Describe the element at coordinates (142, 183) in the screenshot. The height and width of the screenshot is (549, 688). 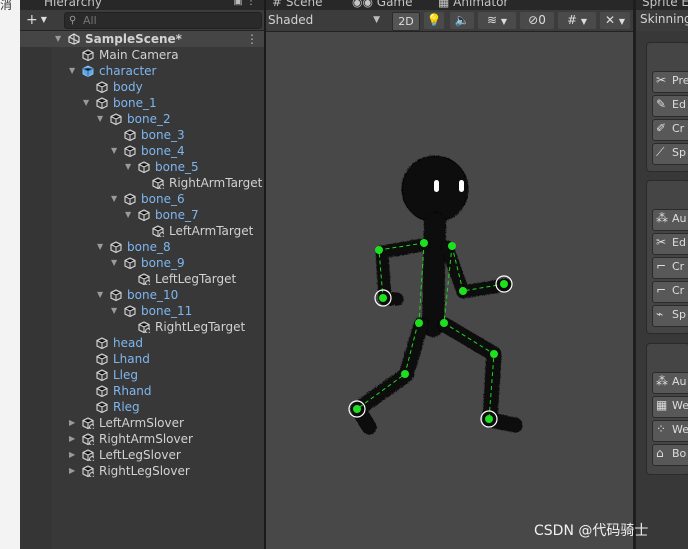
I see `hierarchy-item: RightArmTarget` at that location.